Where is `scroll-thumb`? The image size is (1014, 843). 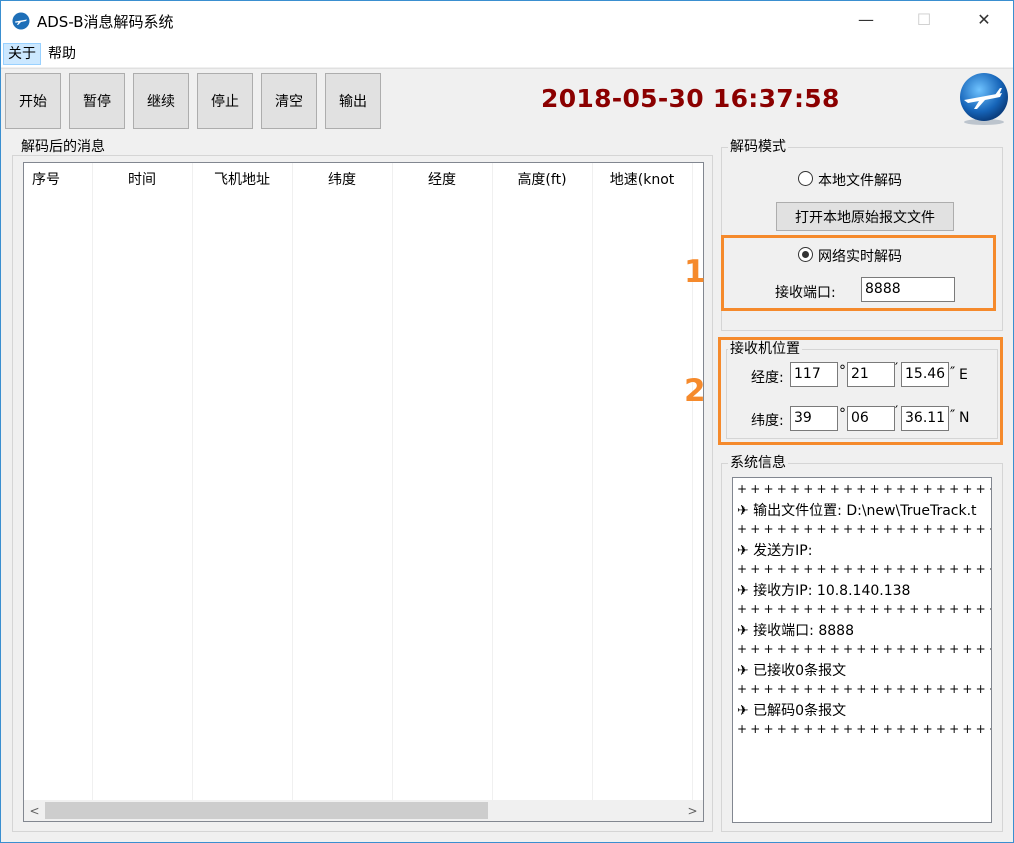 scroll-thumb is located at coordinates (266, 810).